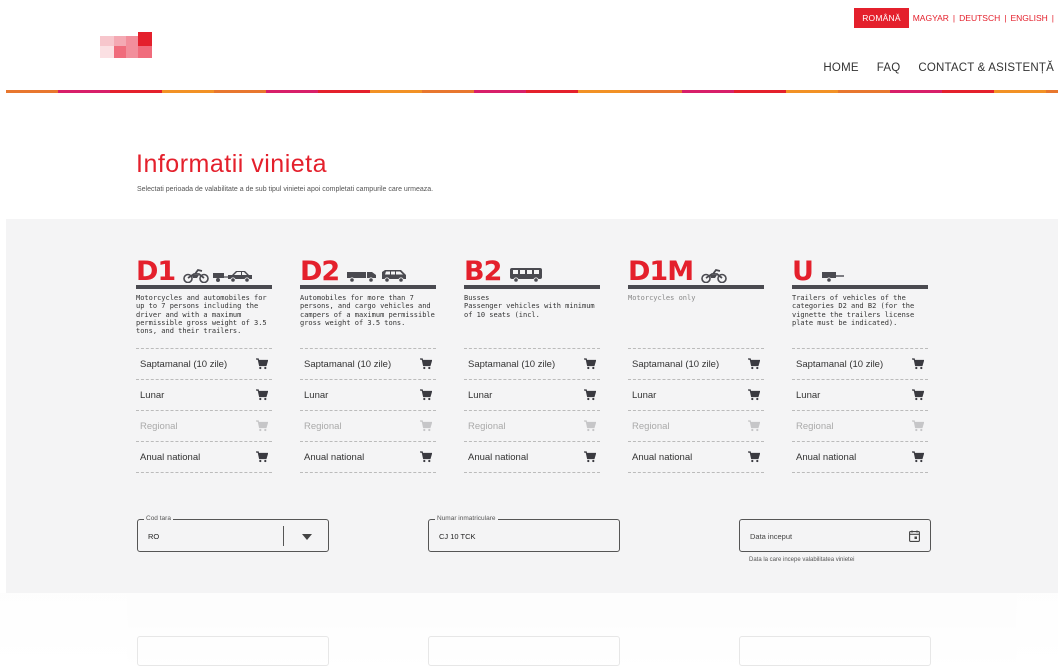 The image size is (1058, 666). What do you see at coordinates (914, 536) in the screenshot?
I see `calendar-icon` at bounding box center [914, 536].